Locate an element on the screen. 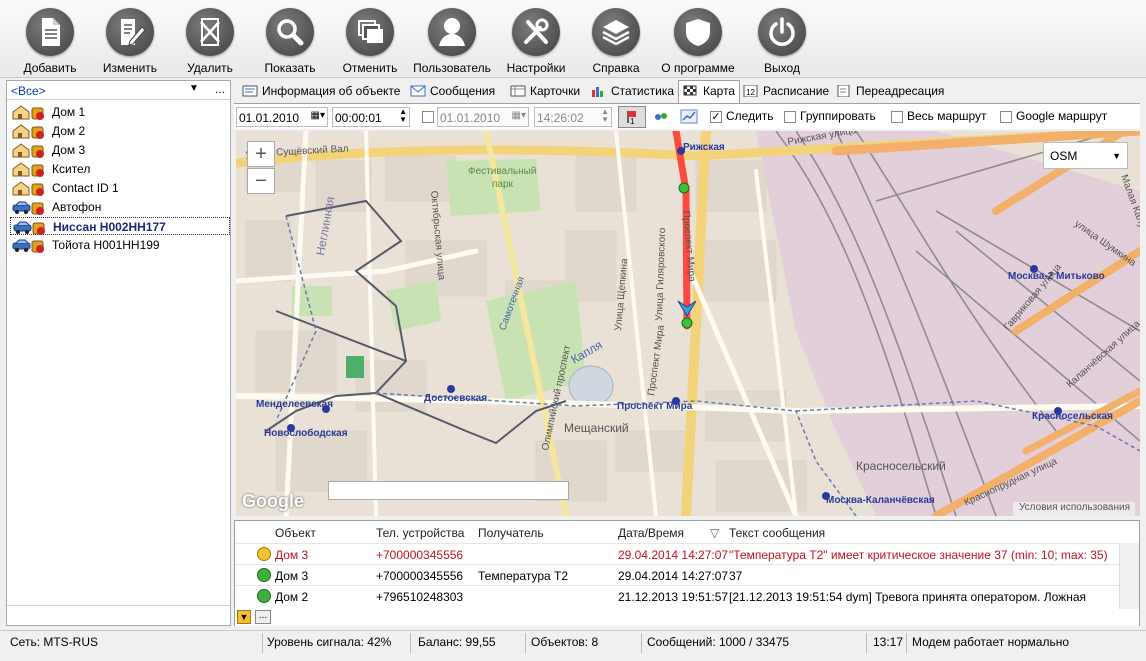 This screenshot has height=661, width=1146. route-button: 1 is located at coordinates (632, 117).